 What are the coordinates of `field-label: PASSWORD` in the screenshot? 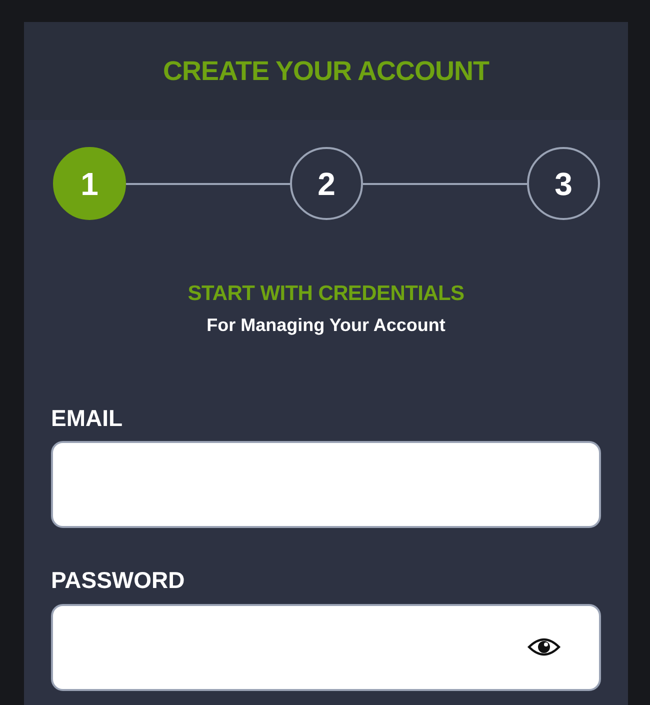 It's located at (118, 580).